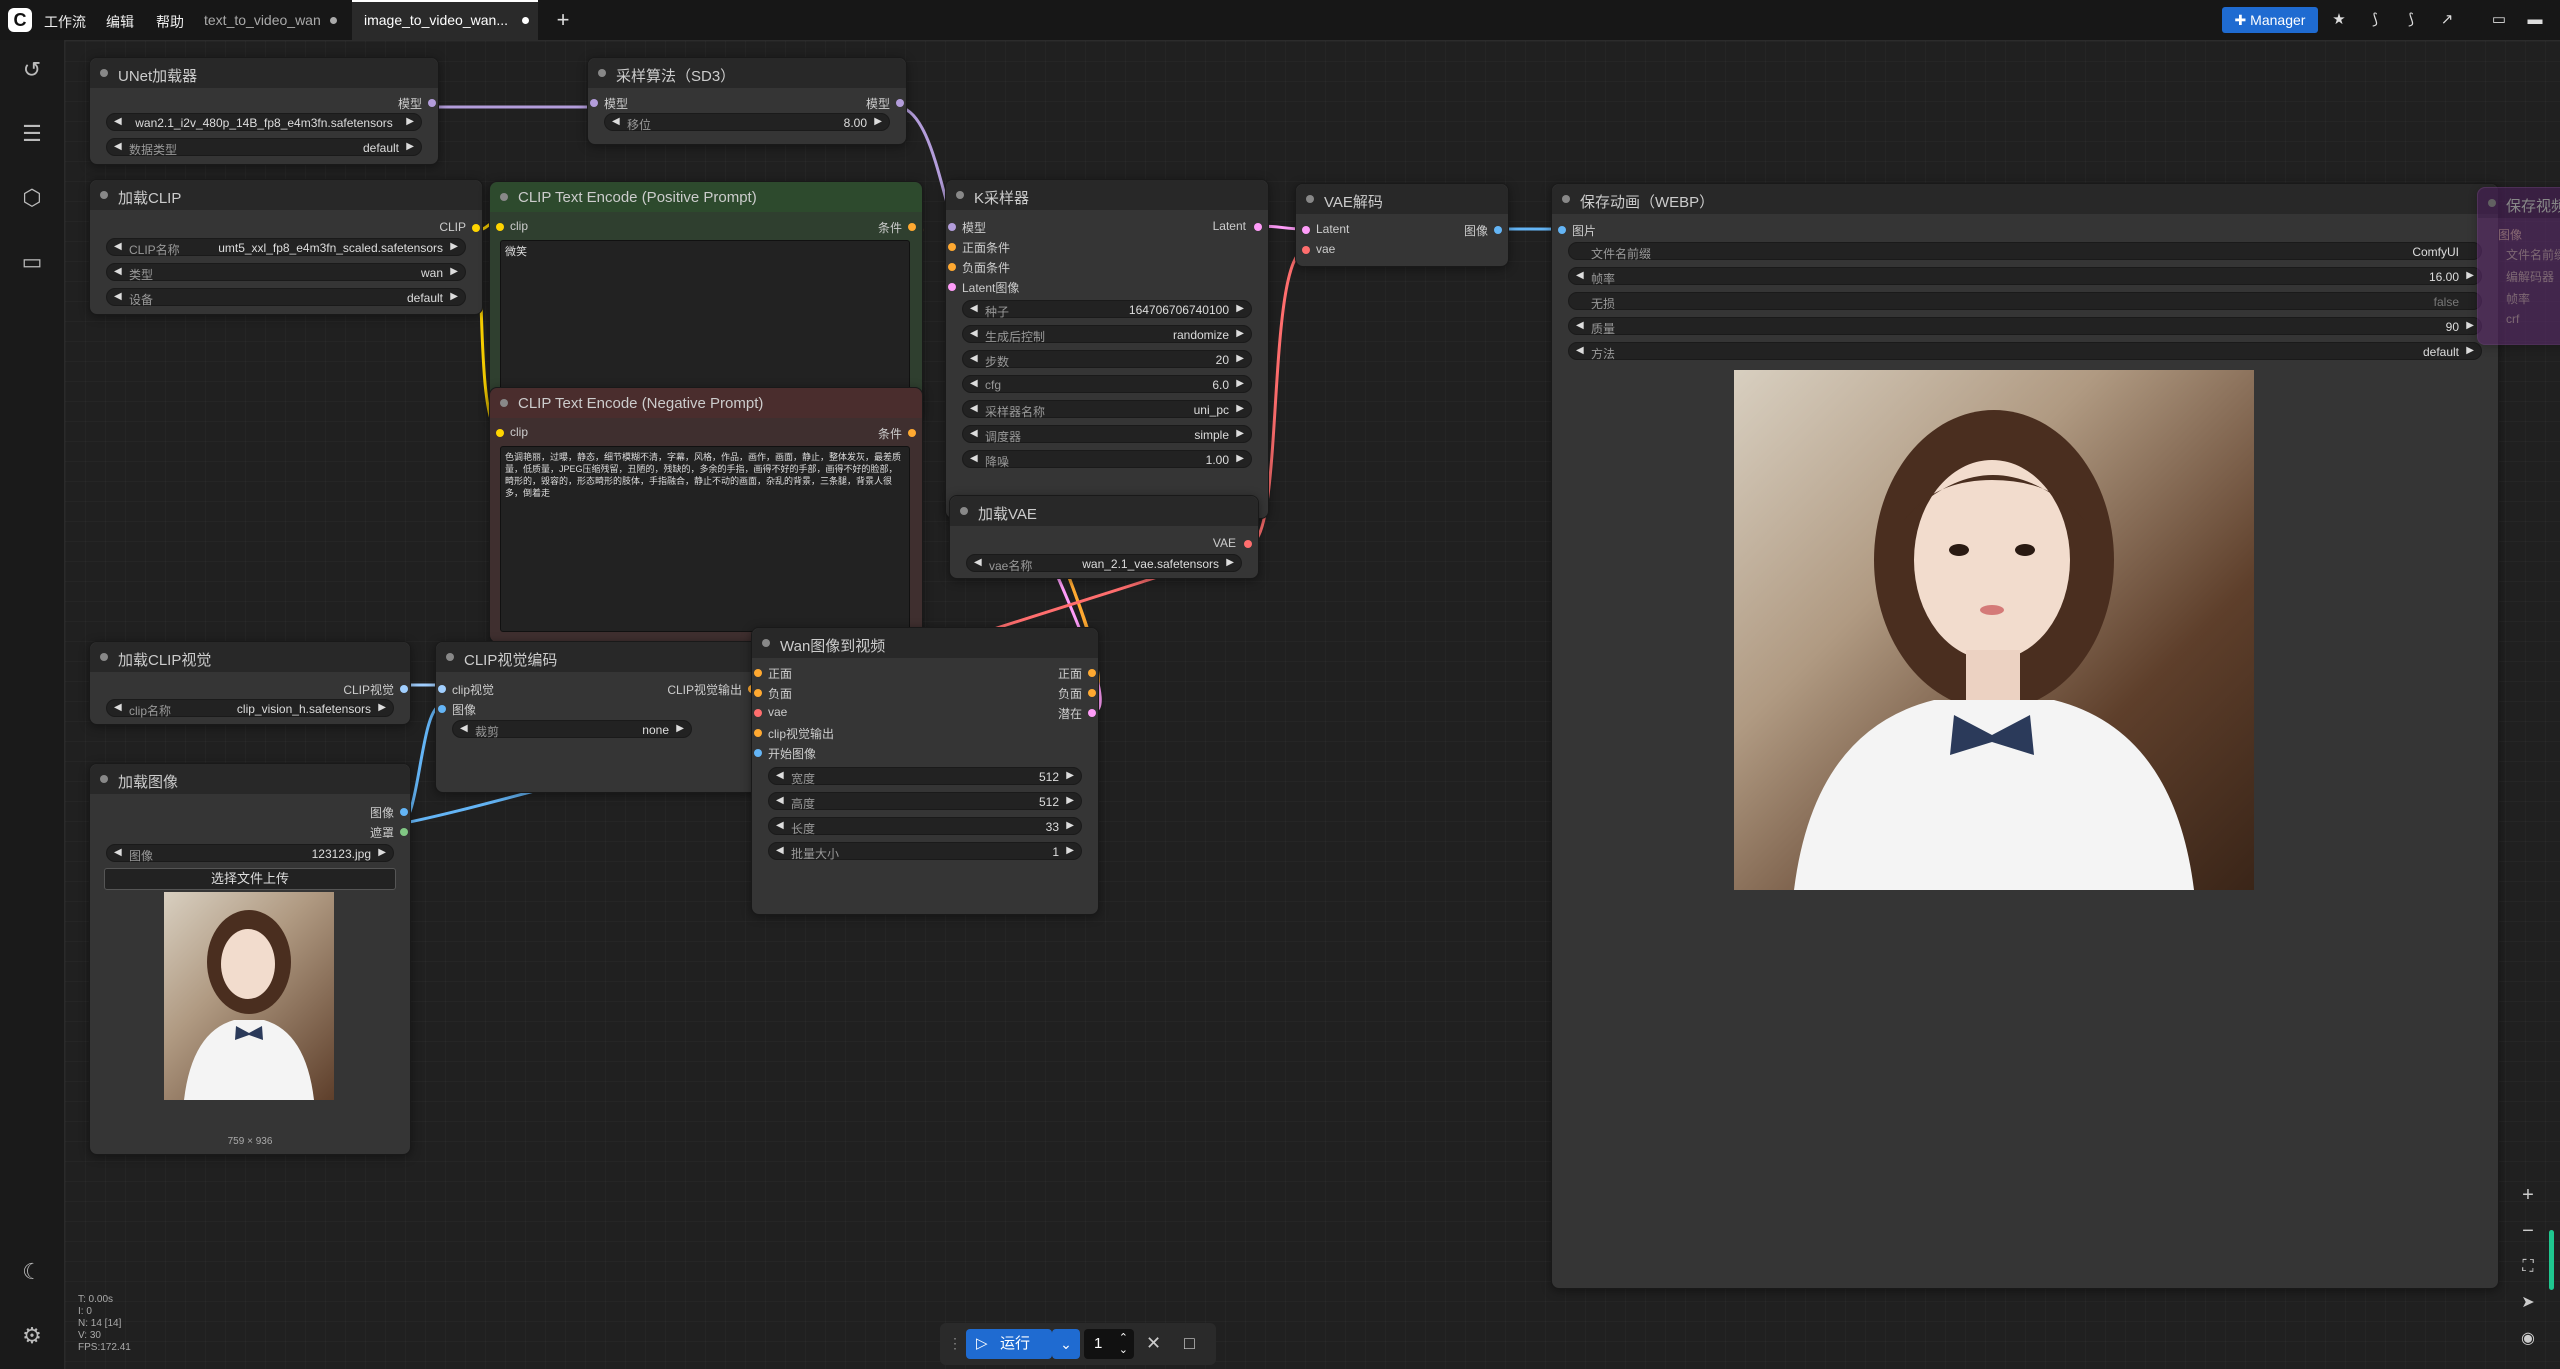 The width and height of the screenshot is (2560, 1369). What do you see at coordinates (1498, 230) in the screenshot?
I see `output-image-pin` at bounding box center [1498, 230].